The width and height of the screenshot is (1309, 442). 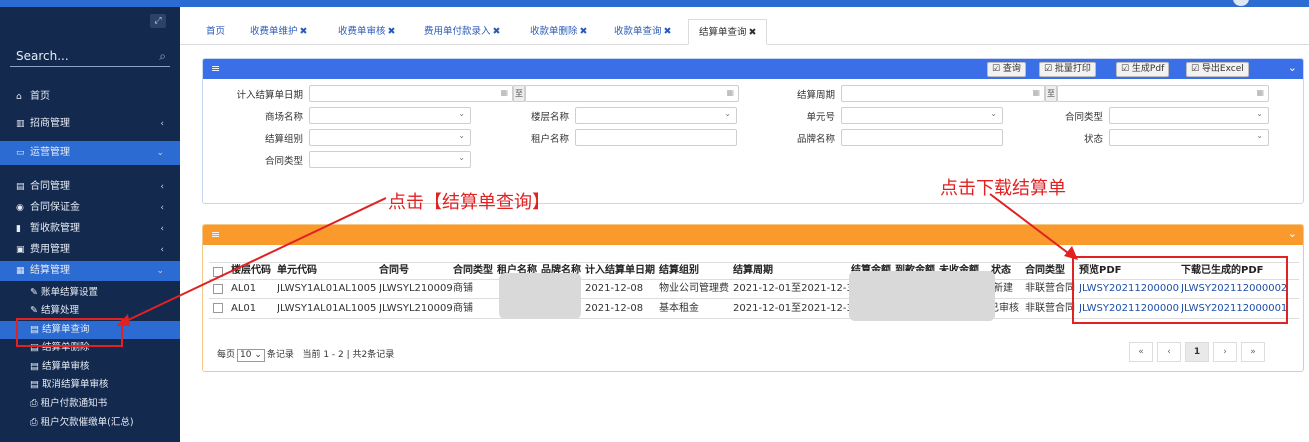 I want to click on annotation-click-download: 点击下载结算单, so click(x=1003, y=188).